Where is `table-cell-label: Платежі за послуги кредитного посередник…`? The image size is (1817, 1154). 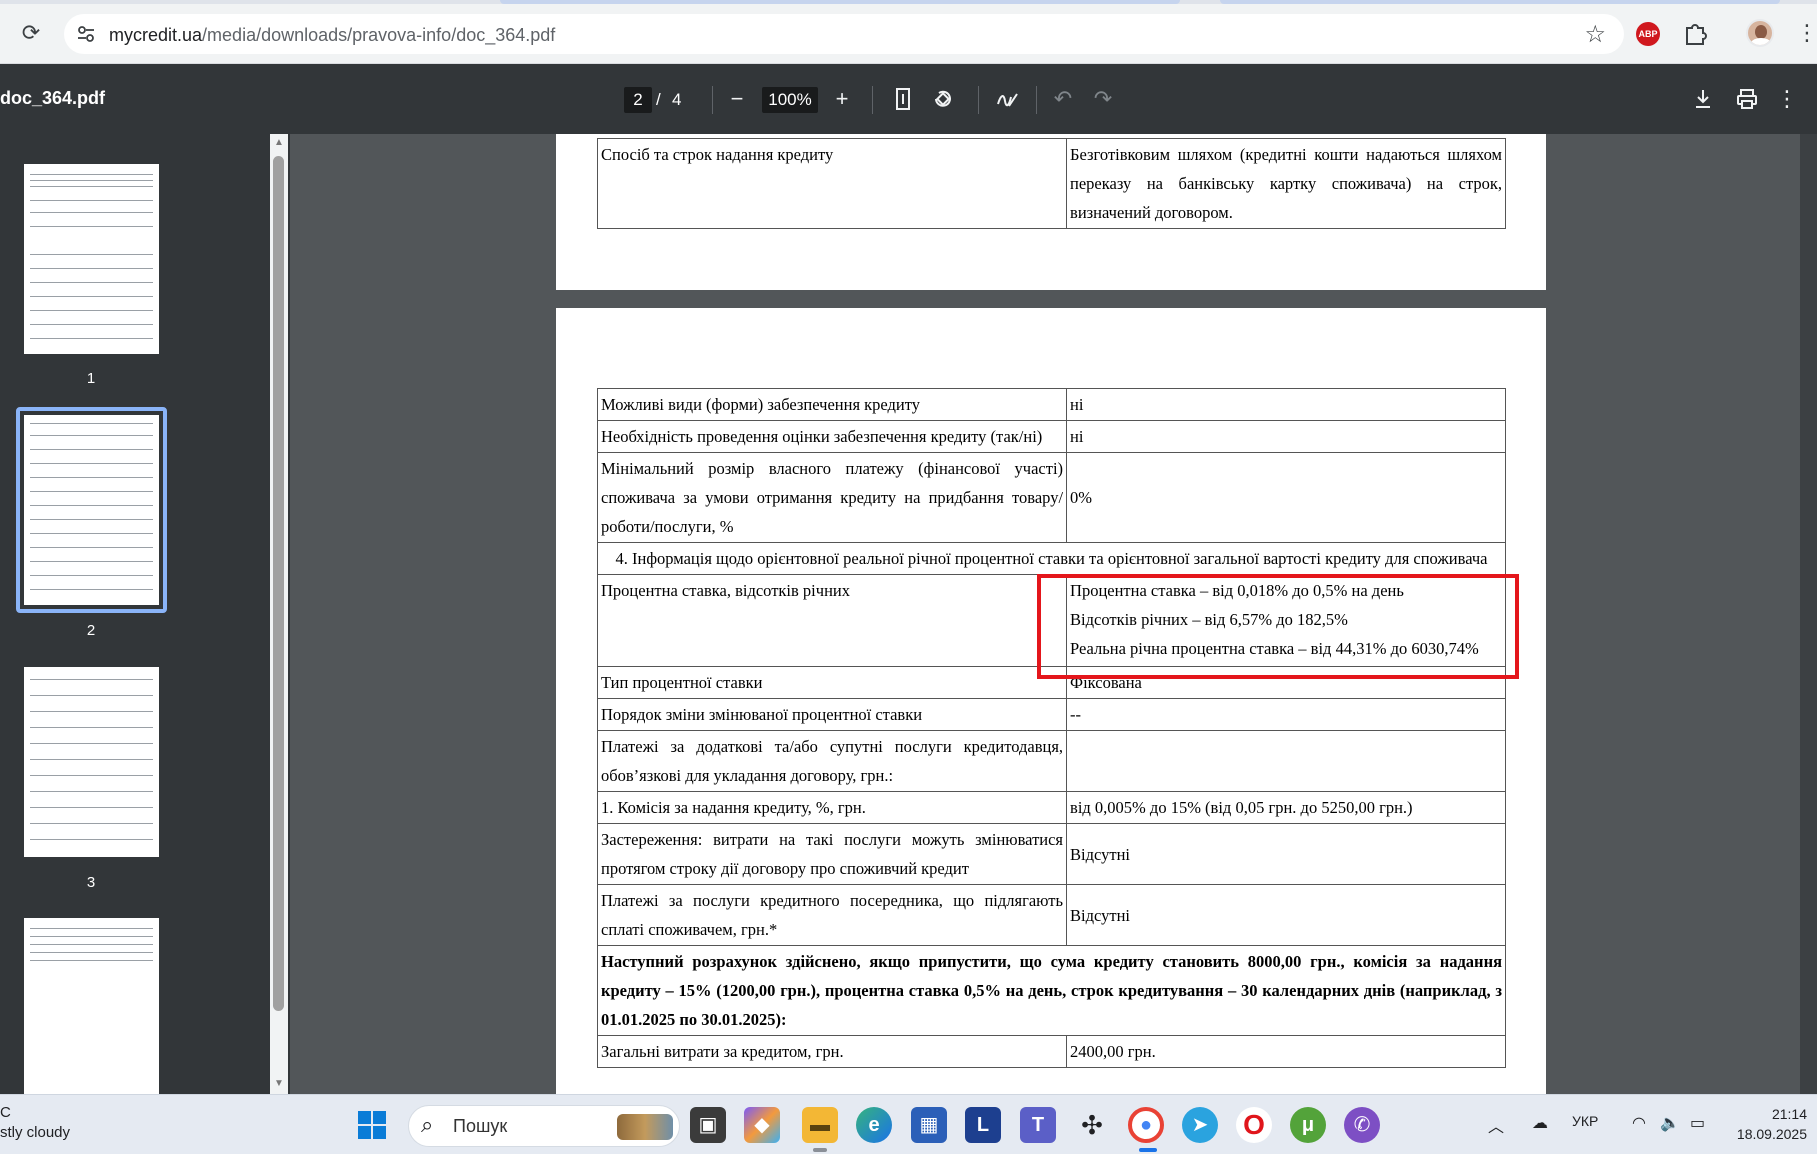
table-cell-label: Платежі за послуги кредитного посередник… is located at coordinates (832, 915).